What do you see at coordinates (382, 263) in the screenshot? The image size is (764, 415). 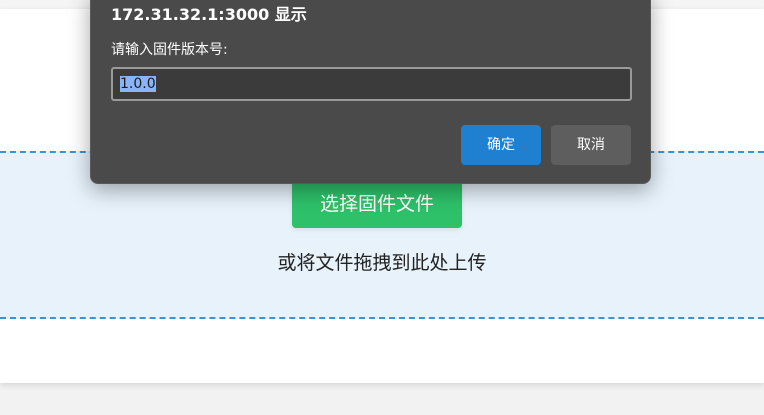 I see `drag-drop-hint: 或将文件拖拽到此处上传` at bounding box center [382, 263].